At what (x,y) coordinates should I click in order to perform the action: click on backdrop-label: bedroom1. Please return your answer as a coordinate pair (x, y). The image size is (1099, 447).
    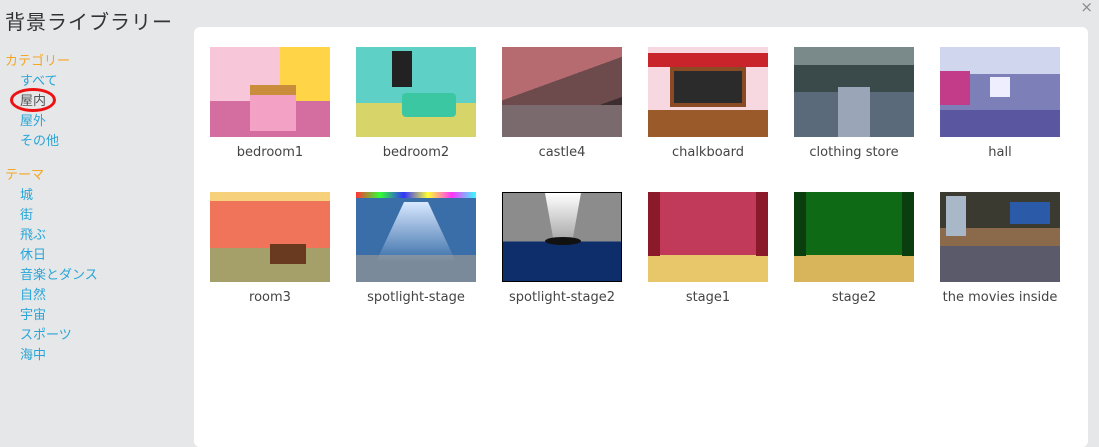
    Looking at the image, I should click on (270, 152).